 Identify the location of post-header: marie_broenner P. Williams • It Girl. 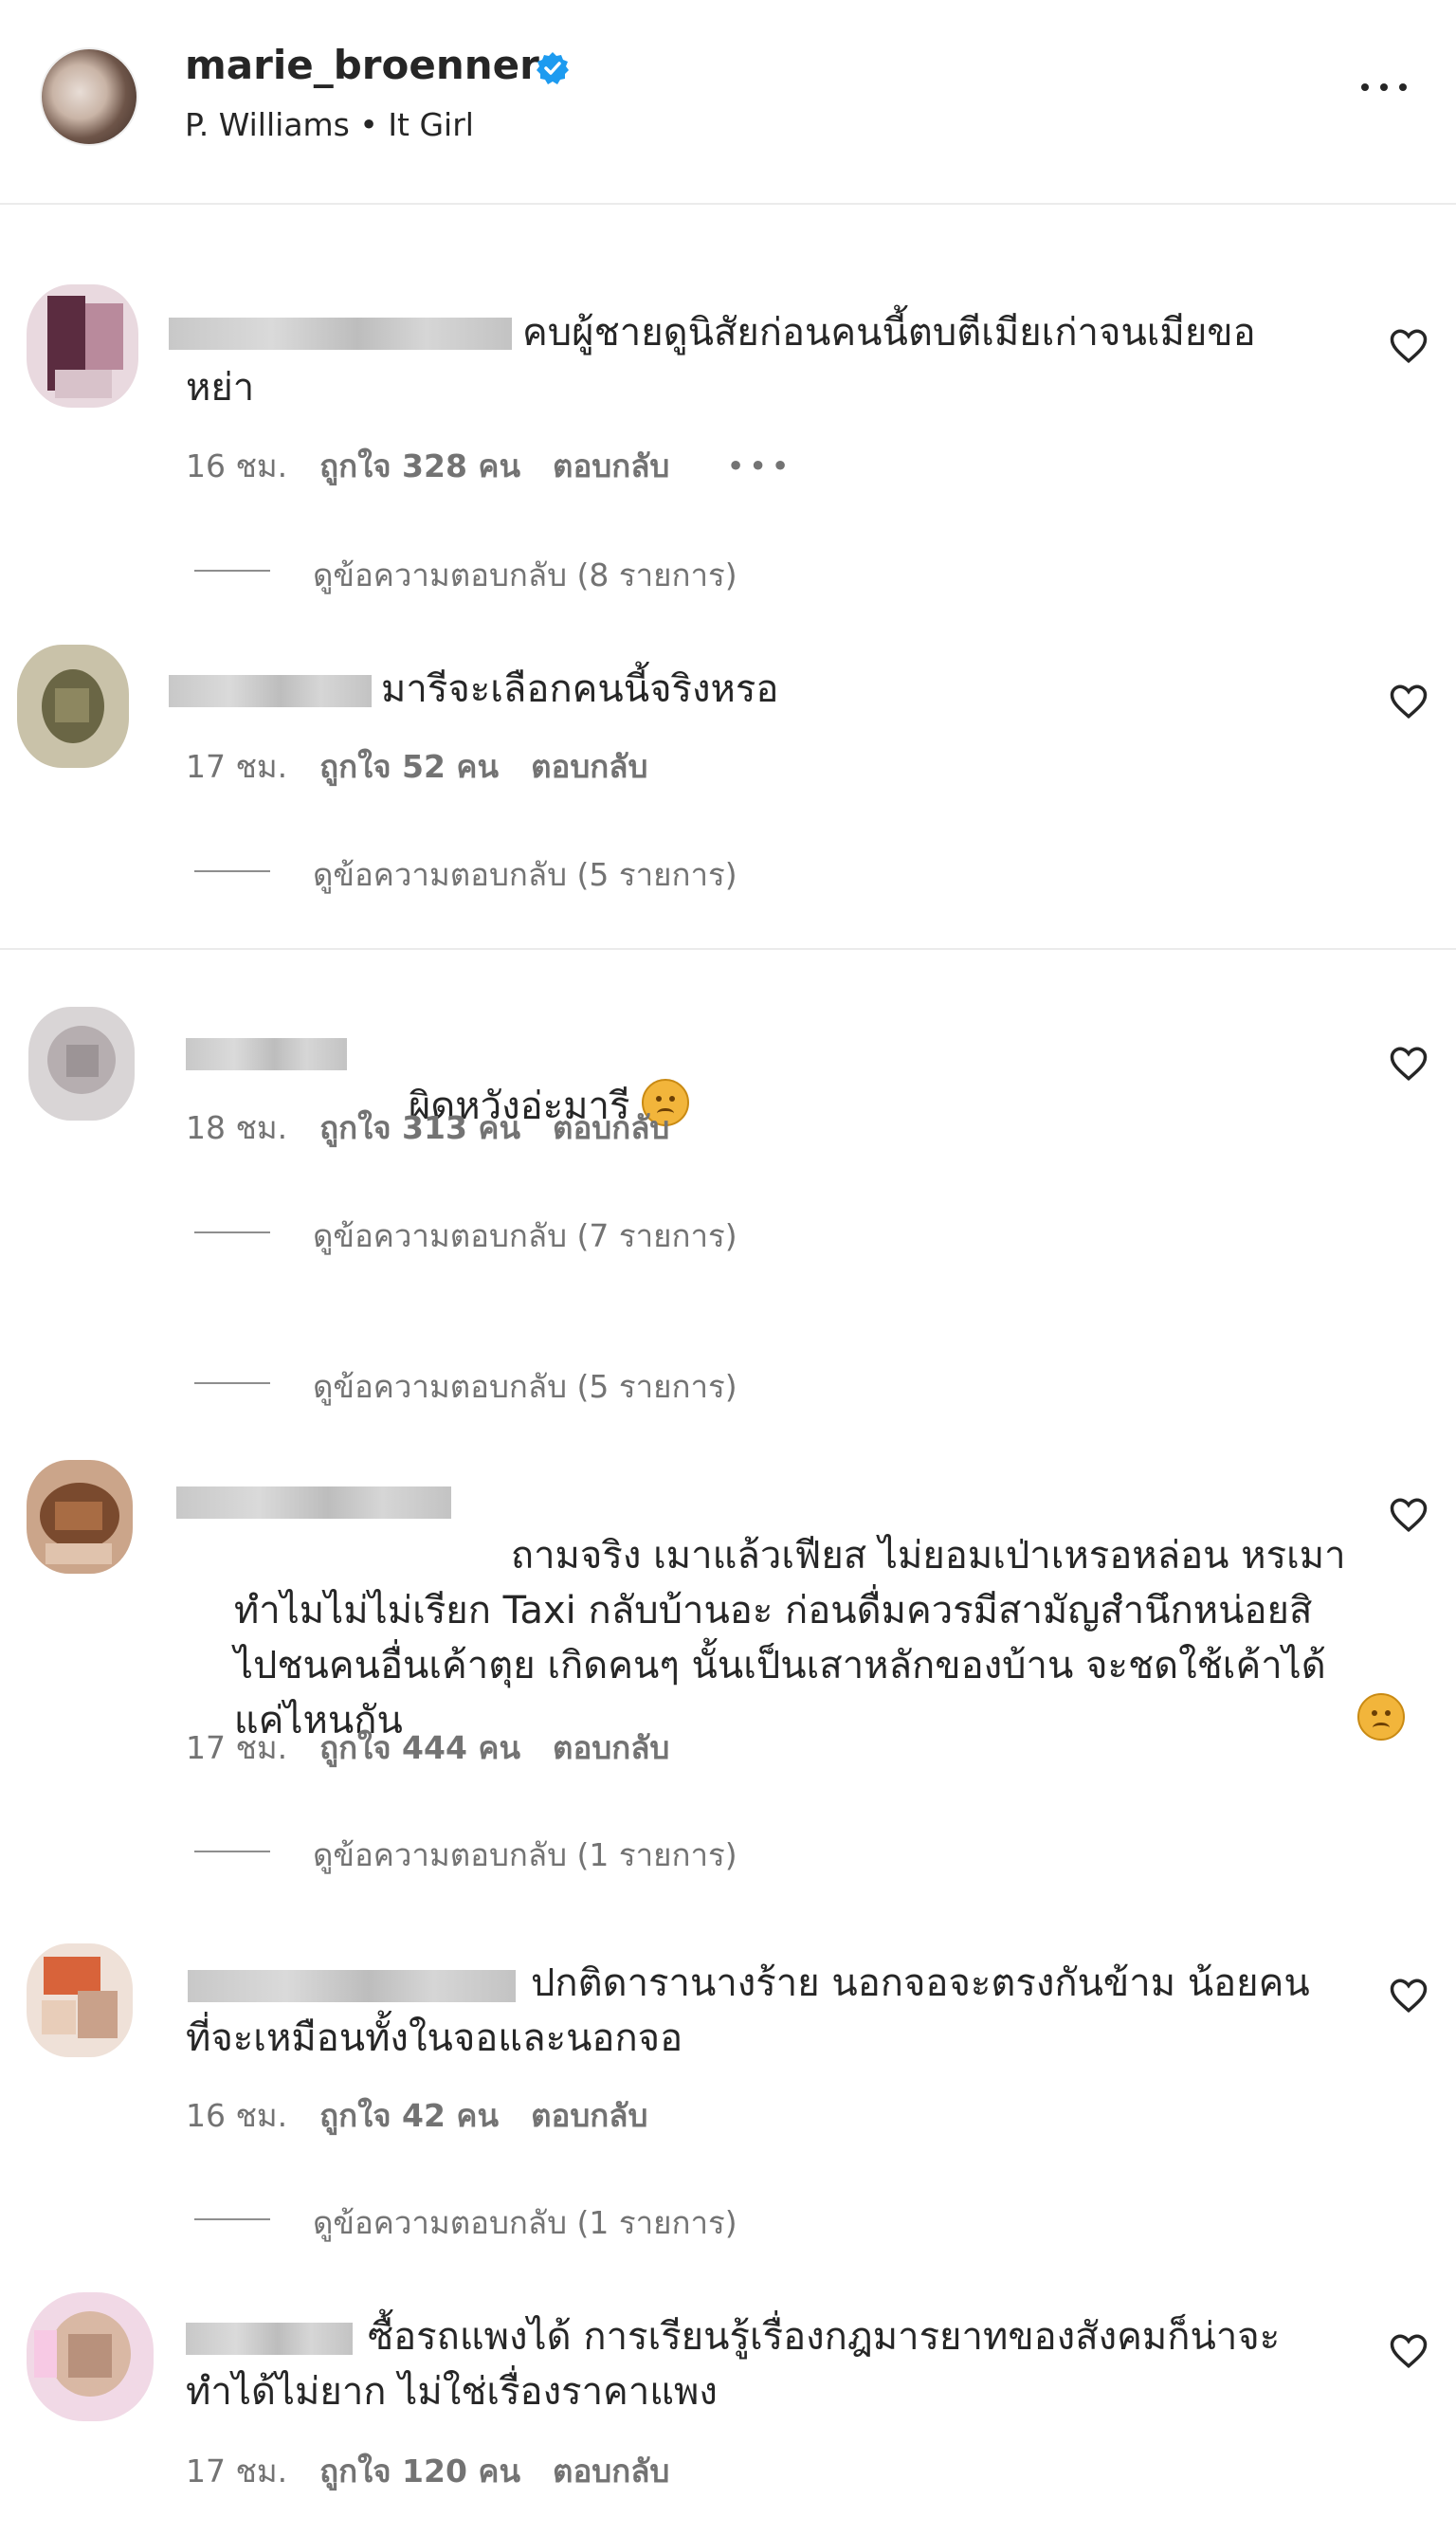
(728, 102).